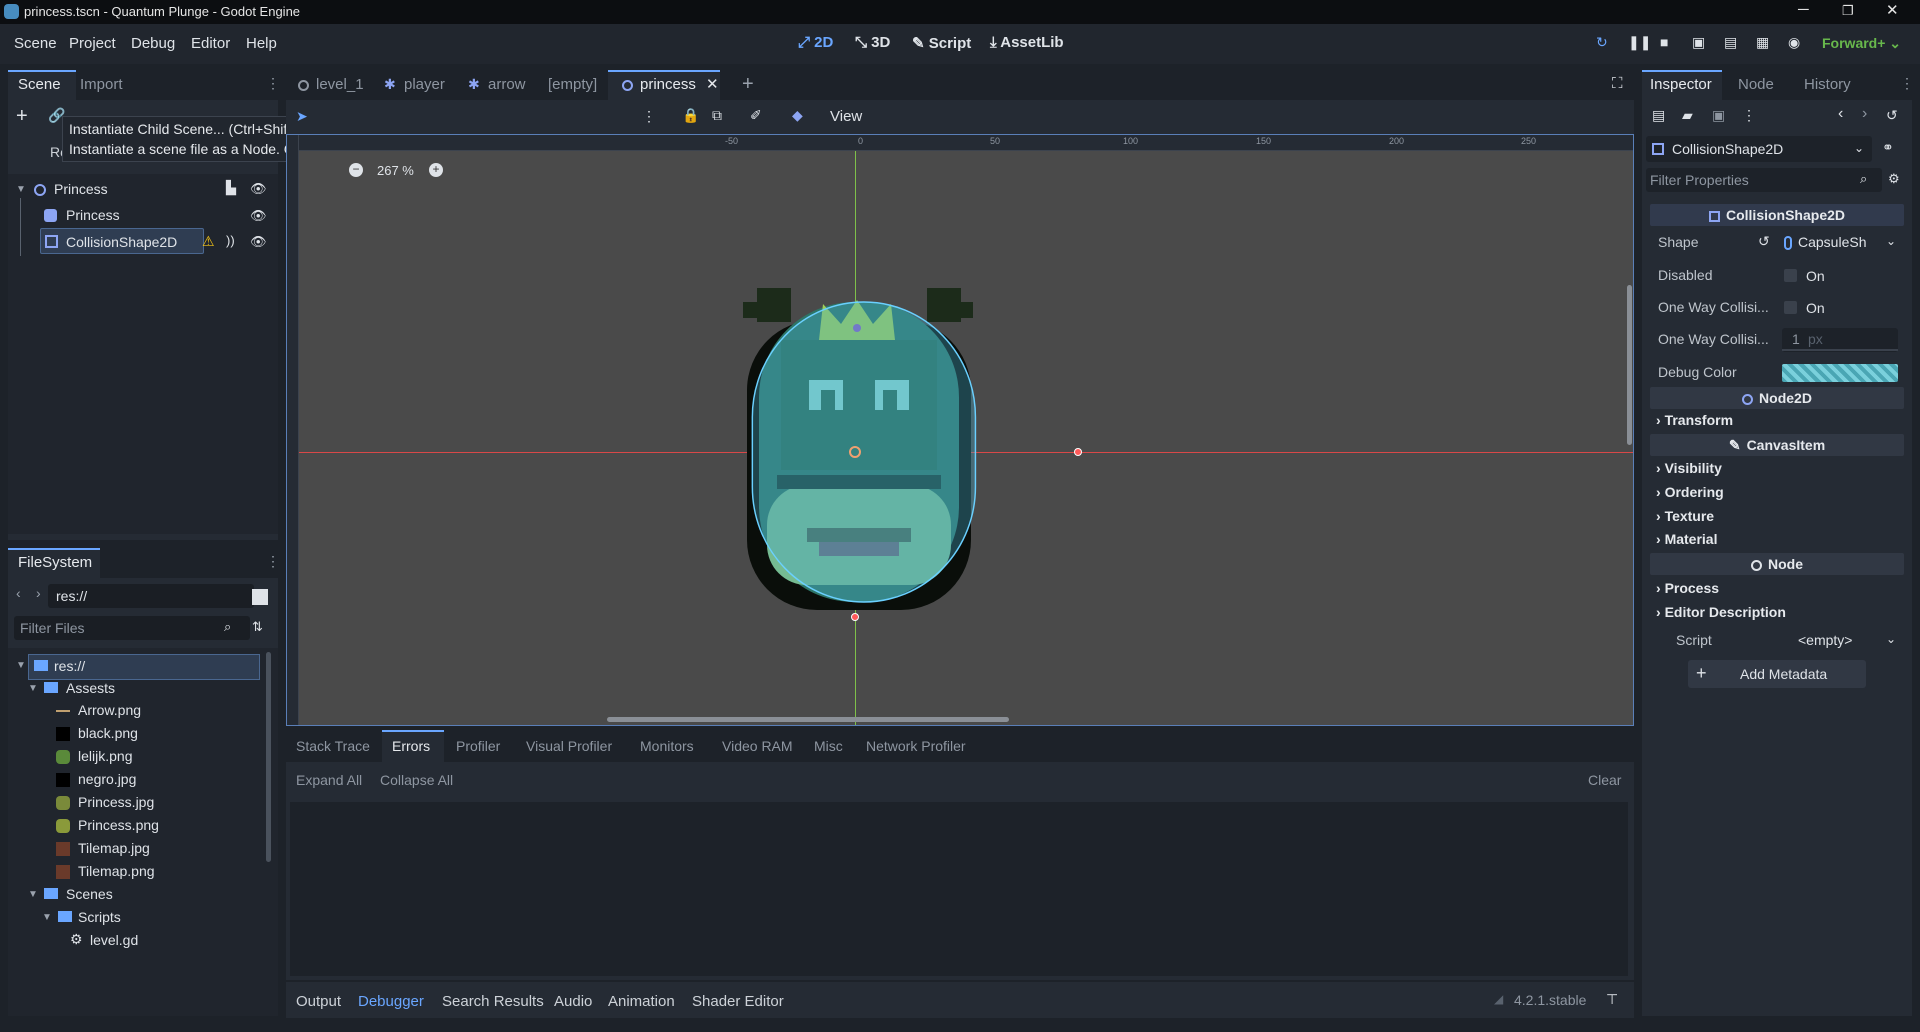 The height and width of the screenshot is (1032, 1920). What do you see at coordinates (1892, 115) in the screenshot?
I see `object-history-icon: ↺` at bounding box center [1892, 115].